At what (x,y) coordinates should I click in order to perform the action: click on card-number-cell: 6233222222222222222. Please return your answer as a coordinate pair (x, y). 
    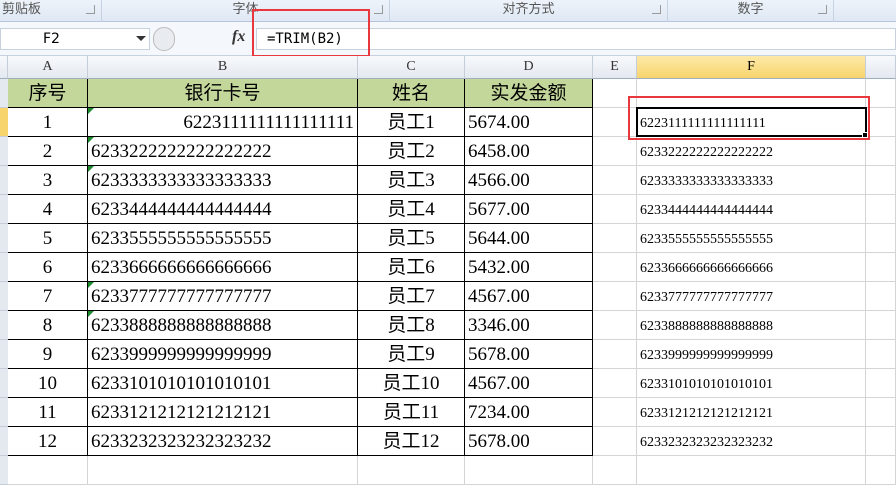
    Looking at the image, I should click on (223, 151).